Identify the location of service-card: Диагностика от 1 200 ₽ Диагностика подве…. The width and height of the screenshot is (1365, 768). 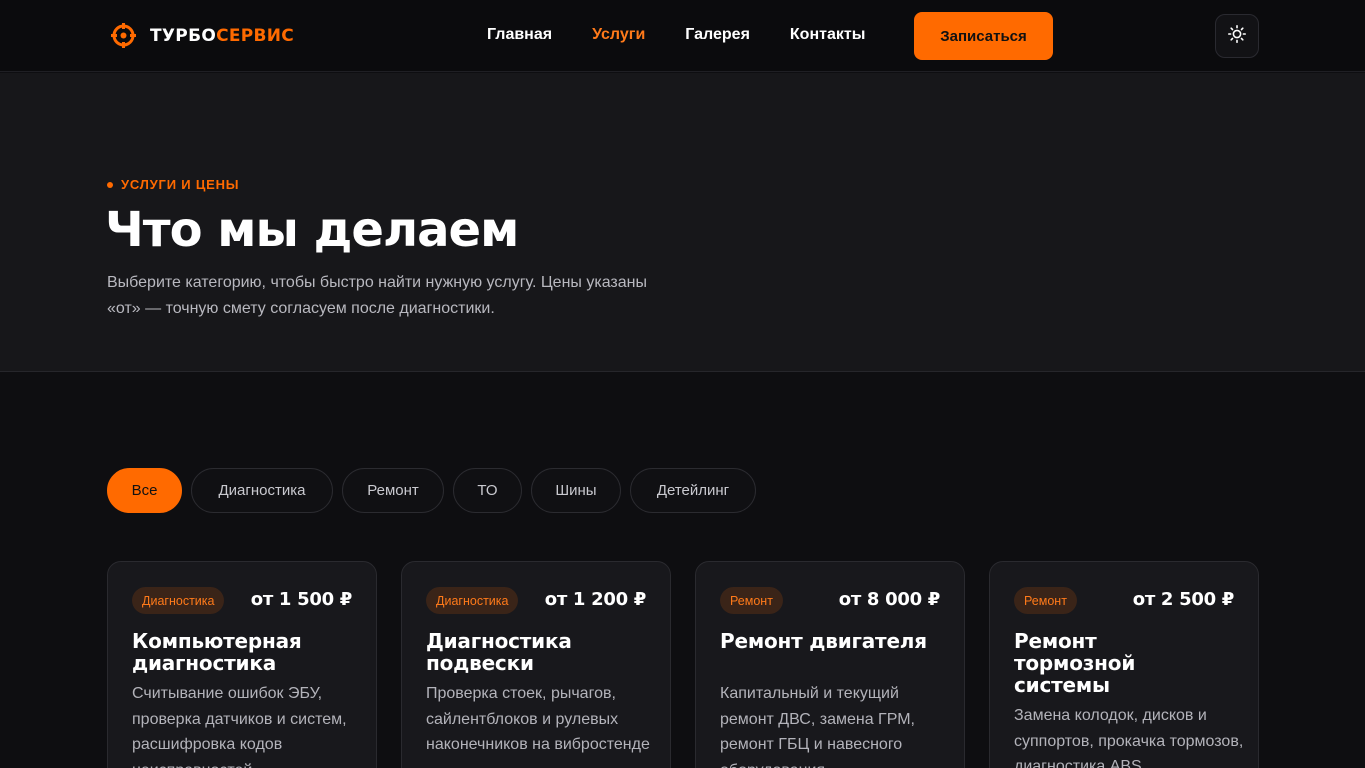
(536, 664).